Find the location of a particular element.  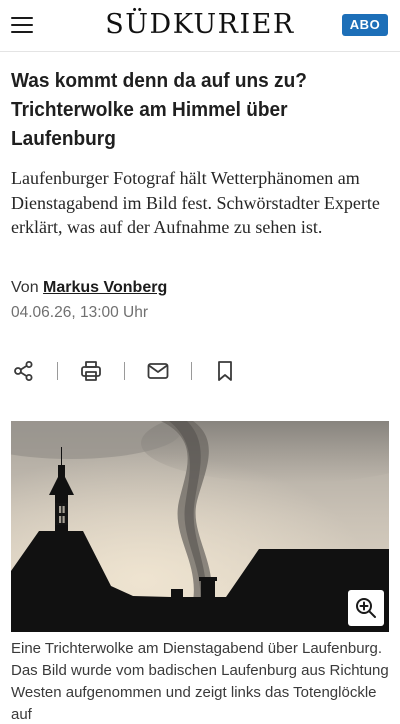

author-link: Markus Vonberg is located at coordinates (105, 287).